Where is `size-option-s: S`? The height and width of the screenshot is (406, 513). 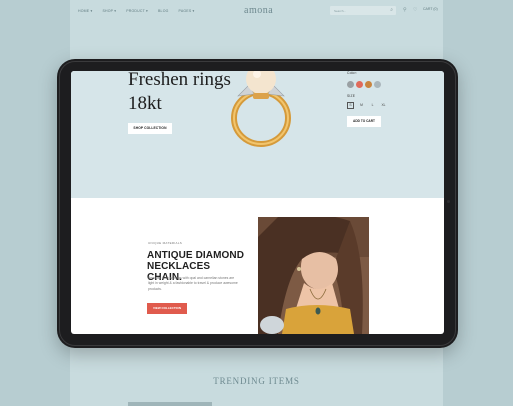
size-option-s: S is located at coordinates (350, 105).